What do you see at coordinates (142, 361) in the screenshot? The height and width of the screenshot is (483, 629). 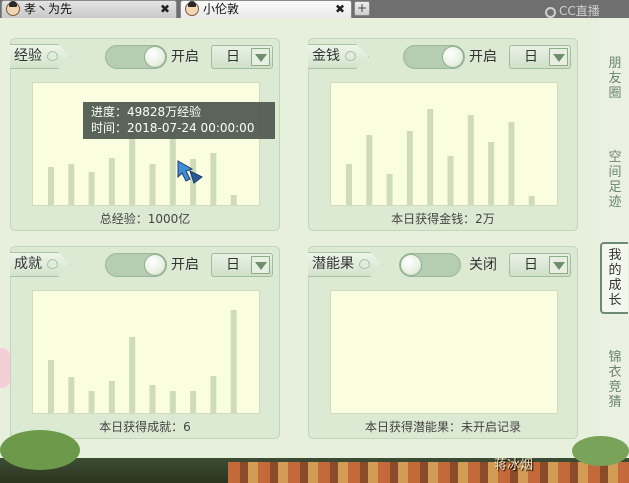 I see `achievement-bar-chart` at bounding box center [142, 361].